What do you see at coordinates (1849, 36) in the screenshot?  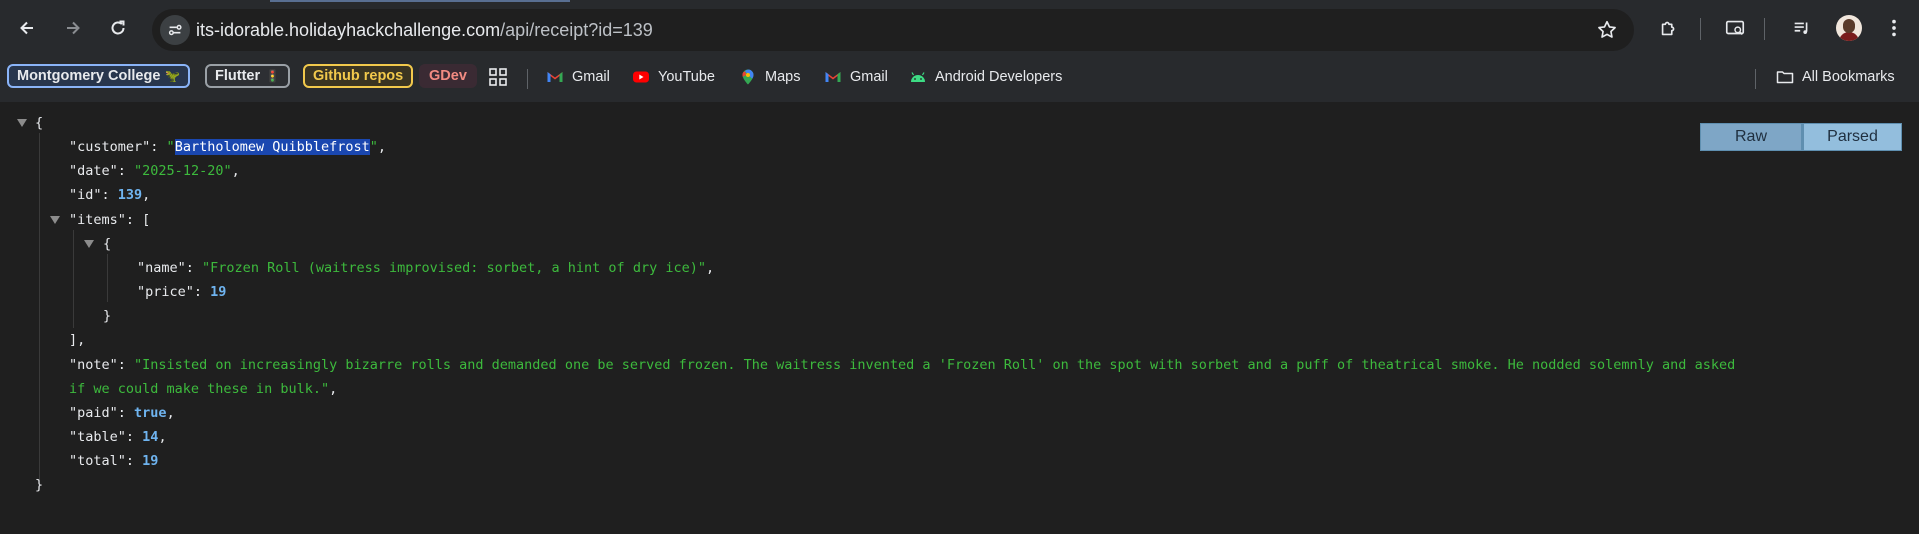 I see `avatar-body` at bounding box center [1849, 36].